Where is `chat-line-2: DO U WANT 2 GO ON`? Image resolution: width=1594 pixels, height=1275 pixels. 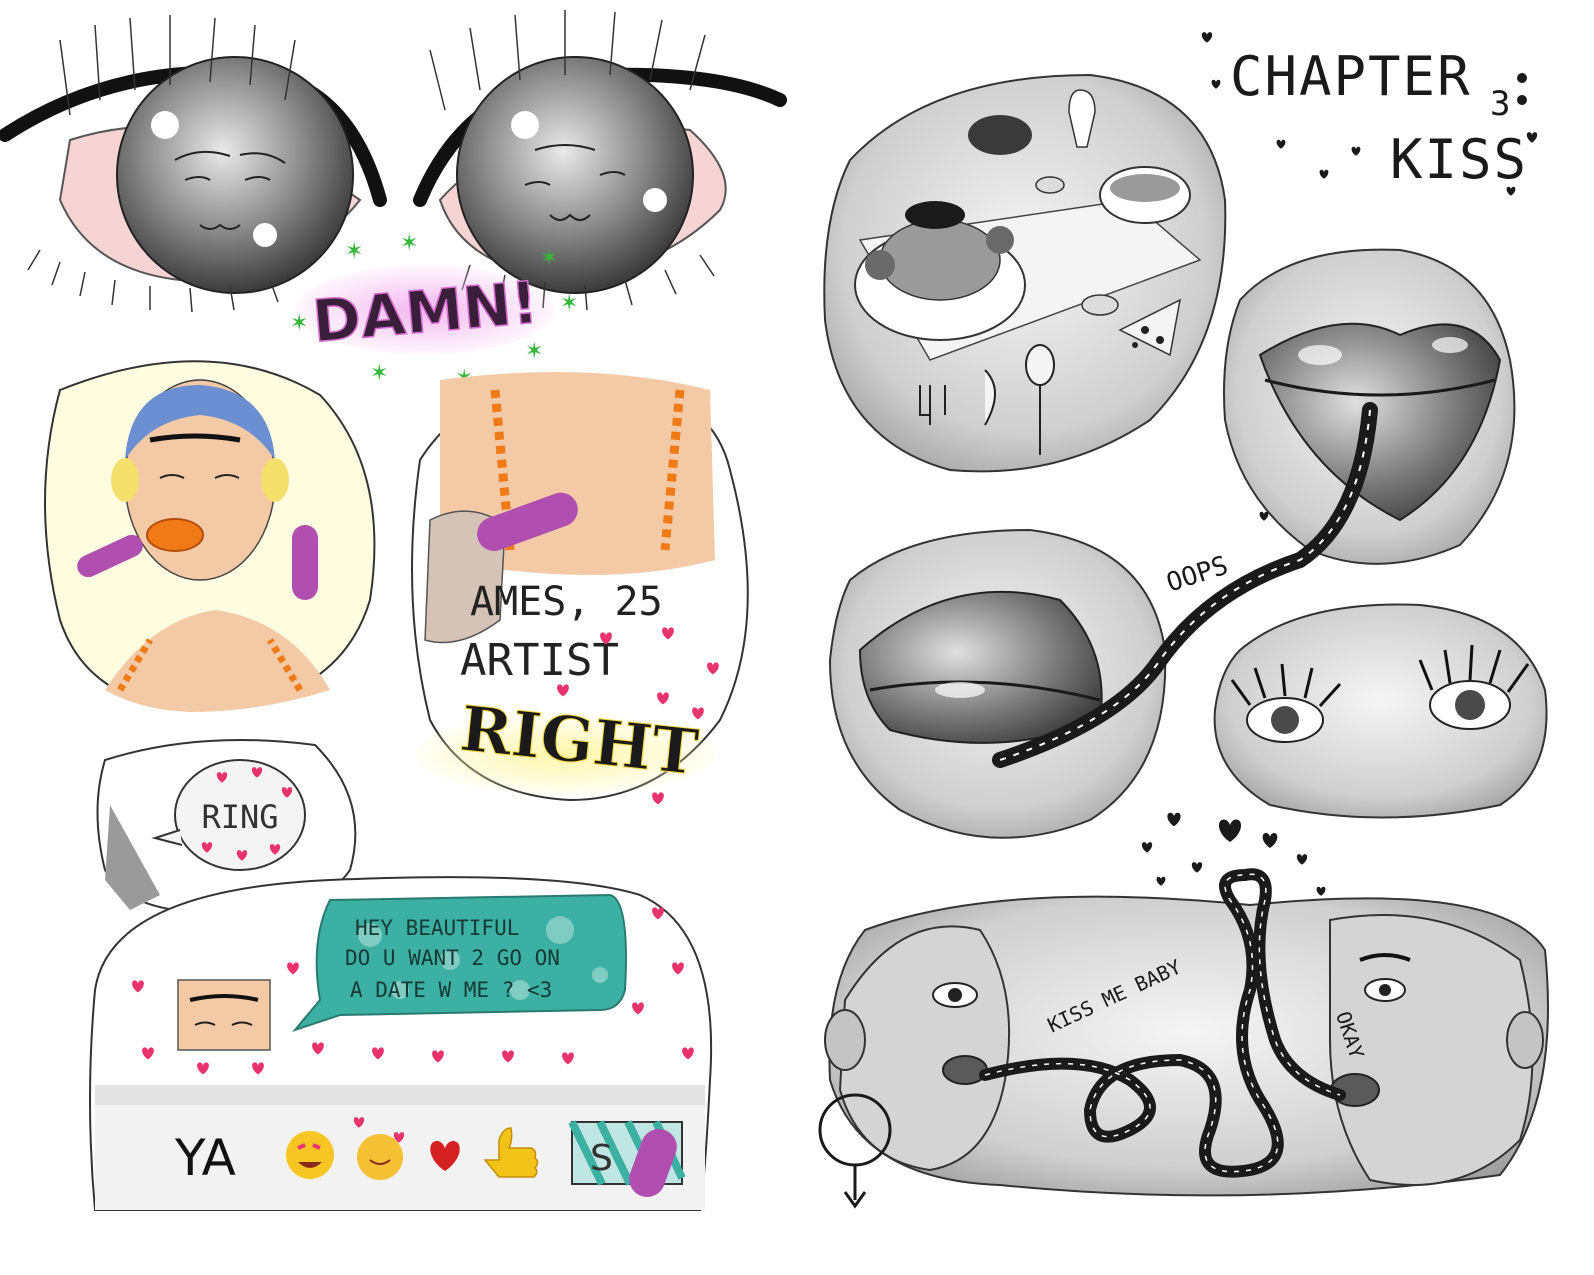 chat-line-2: DO U WANT 2 GO ON is located at coordinates (452, 958).